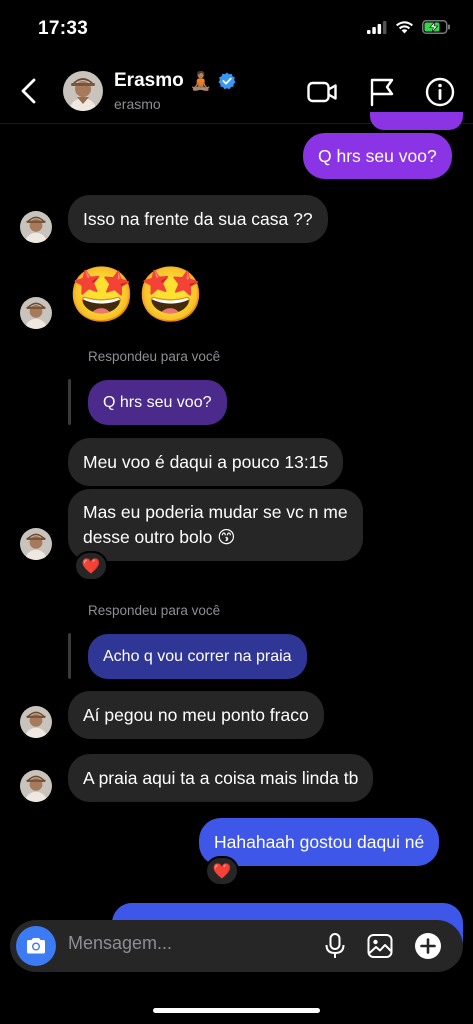  I want to click on outgoing-message: Hahahaah gostou daqui né, so click(319, 842).